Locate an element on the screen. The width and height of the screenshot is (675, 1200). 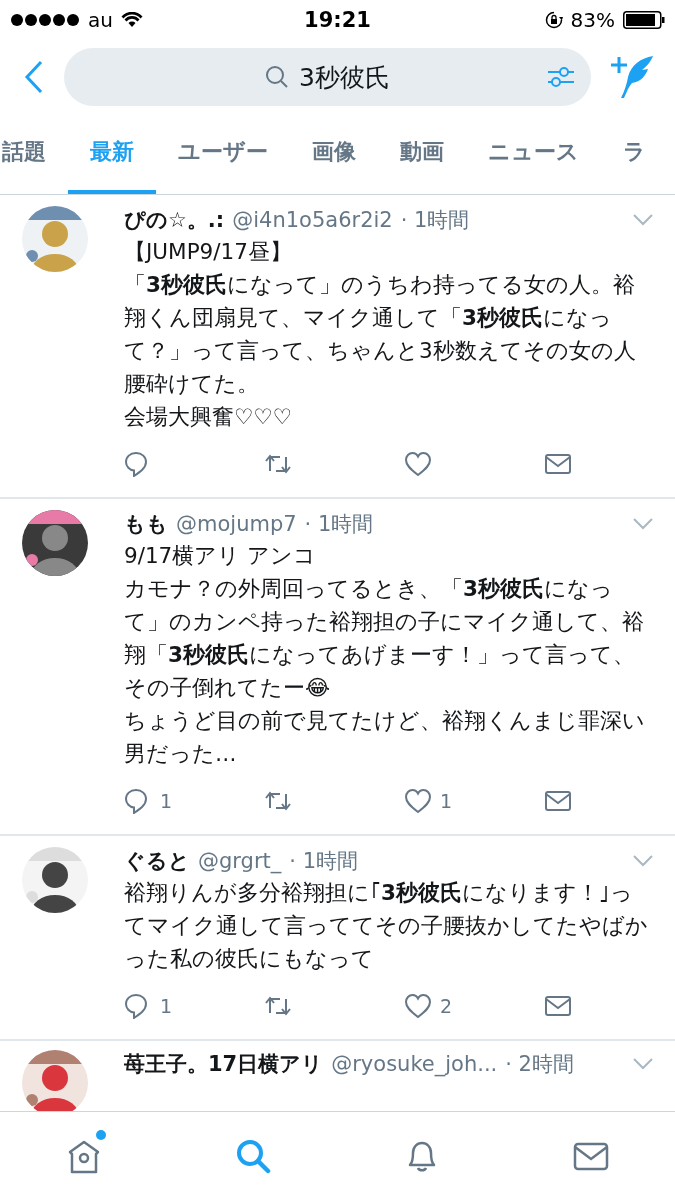
rotation-lock-icon is located at coordinates (553, 20).